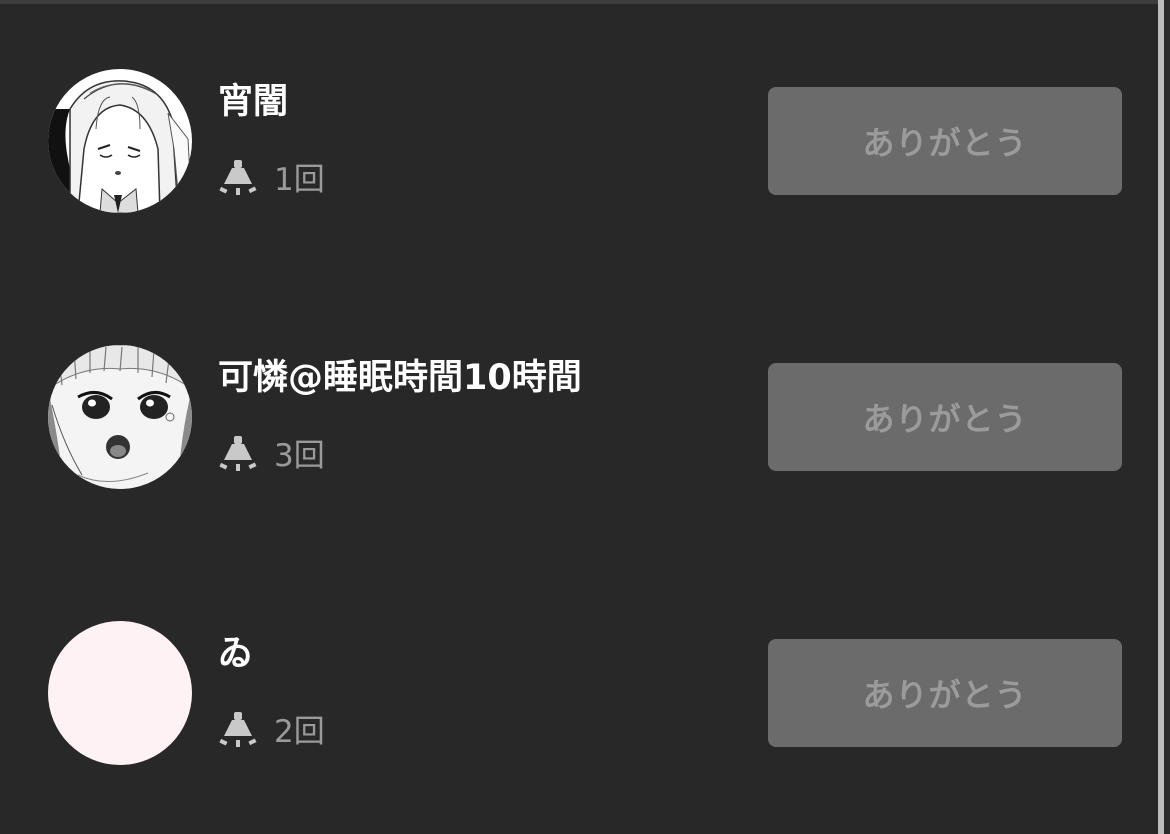 Image resolution: width=1170 pixels, height=834 pixels. Describe the element at coordinates (235, 654) in the screenshot. I see `supporter-name: ゐ` at that location.